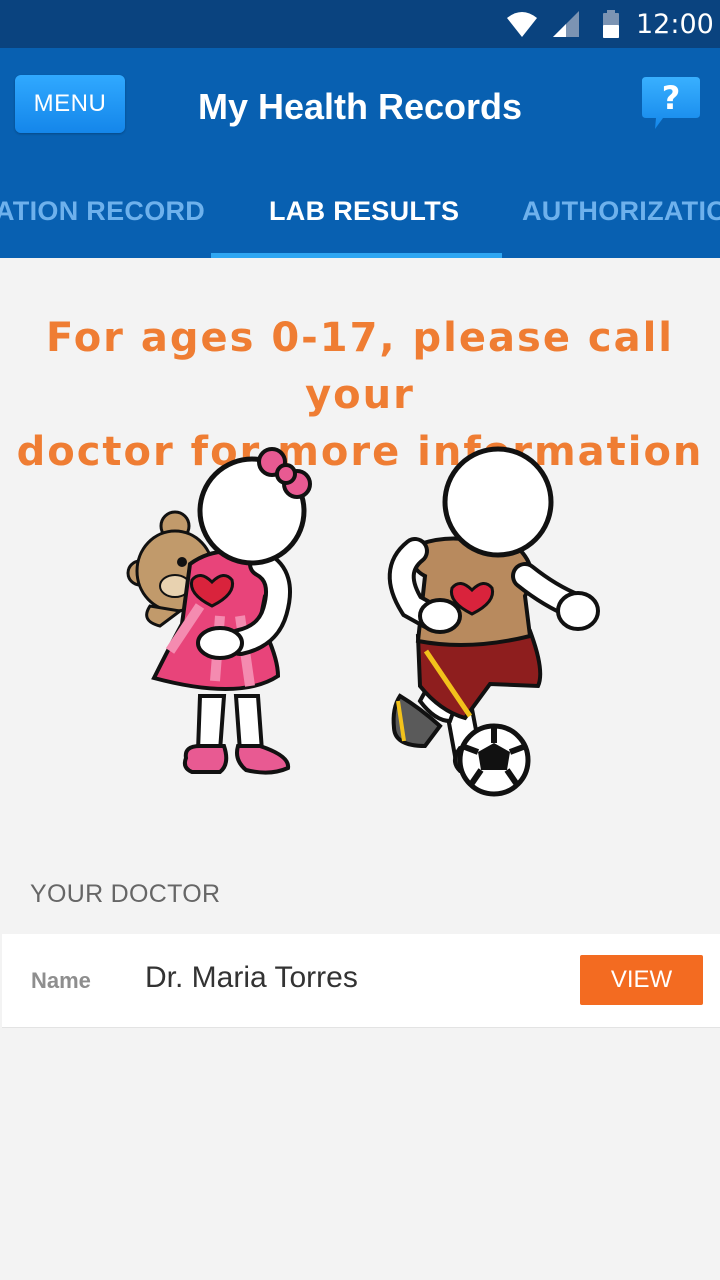  What do you see at coordinates (360, 24) in the screenshot?
I see `status-bar: 12:00` at bounding box center [360, 24].